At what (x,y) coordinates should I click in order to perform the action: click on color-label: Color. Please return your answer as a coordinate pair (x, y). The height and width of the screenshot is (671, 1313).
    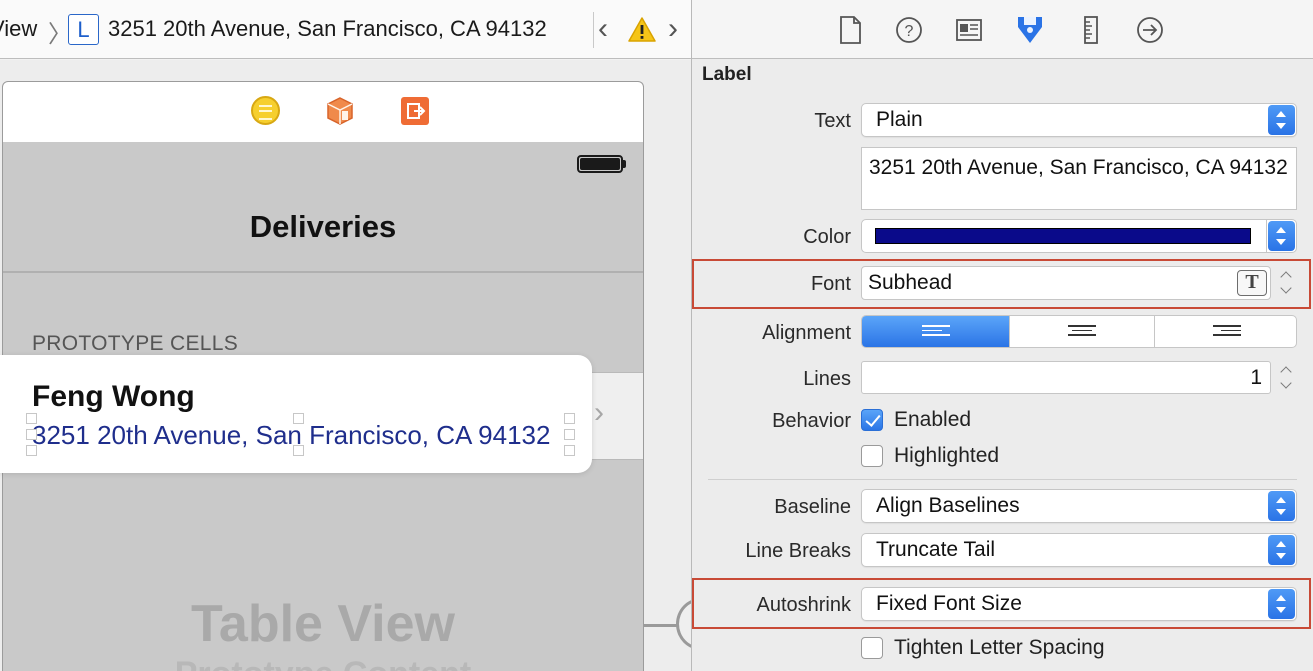
    Looking at the image, I should click on (827, 237).